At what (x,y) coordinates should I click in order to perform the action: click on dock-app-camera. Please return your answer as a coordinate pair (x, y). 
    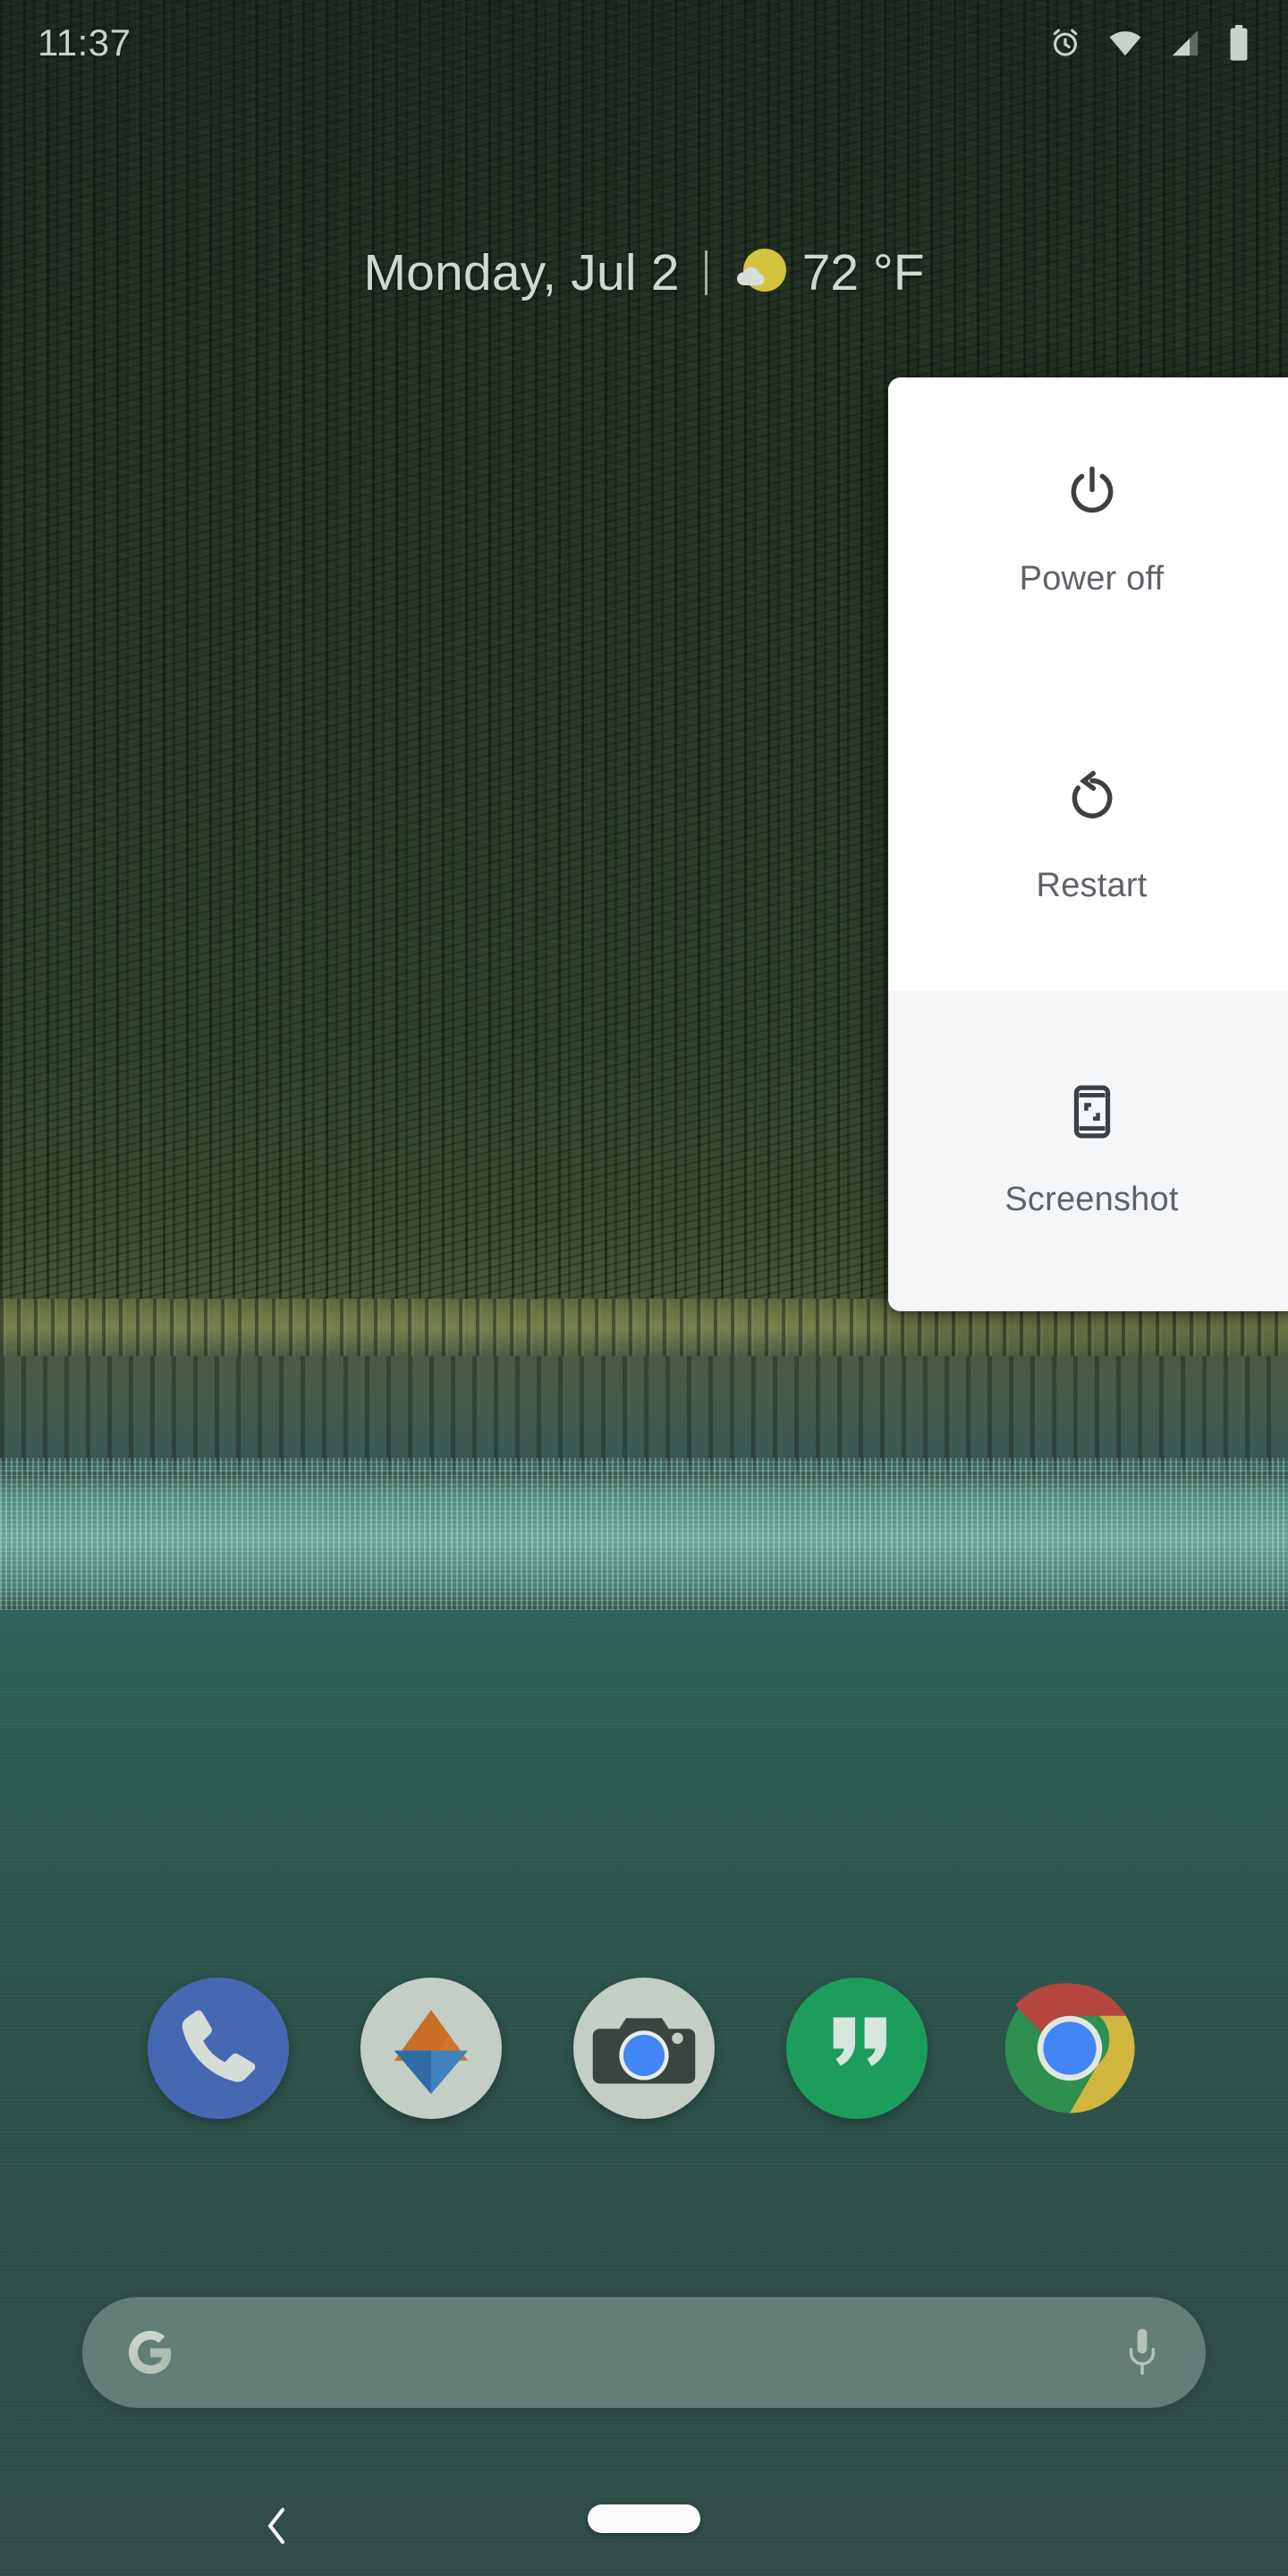
    Looking at the image, I should click on (644, 2048).